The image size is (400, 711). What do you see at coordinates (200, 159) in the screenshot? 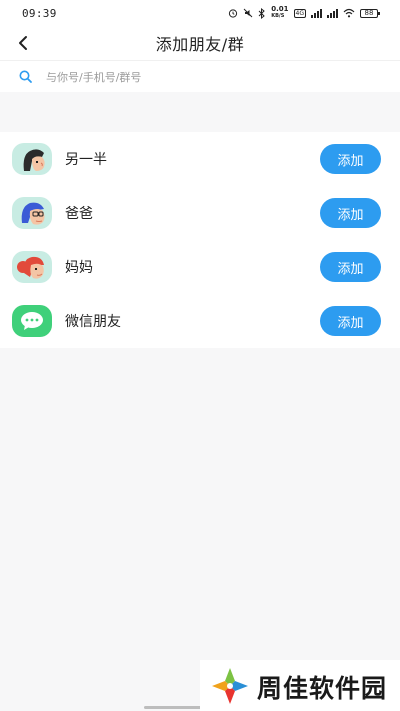
I see `list-item: 另一半 添加` at bounding box center [200, 159].